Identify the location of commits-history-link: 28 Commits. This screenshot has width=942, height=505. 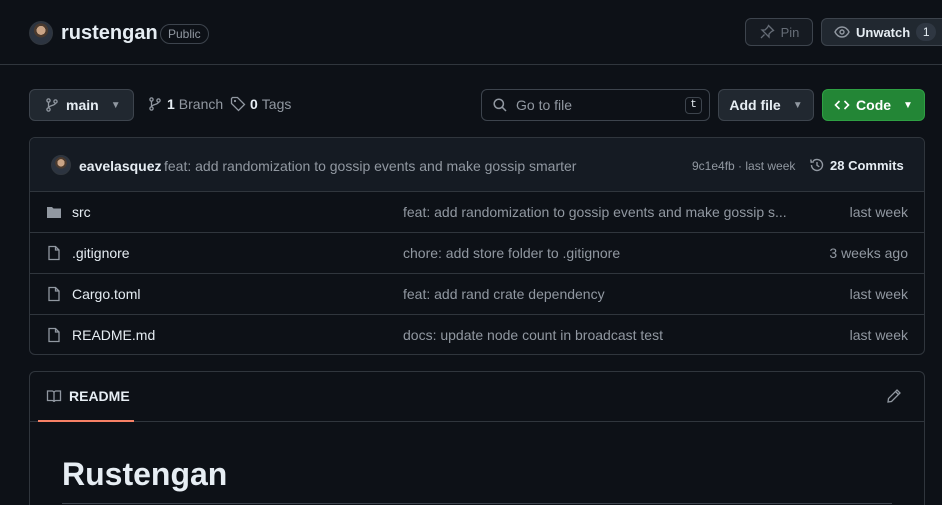
(856, 165).